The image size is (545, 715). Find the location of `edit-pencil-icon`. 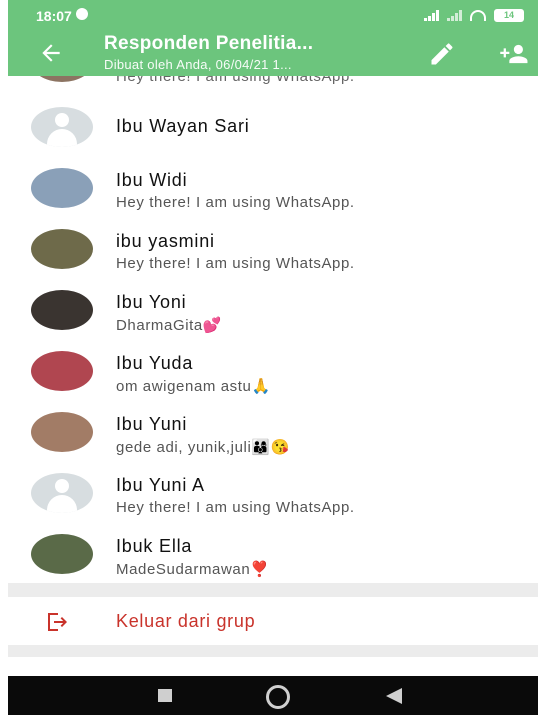

edit-pencil-icon is located at coordinates (442, 54).